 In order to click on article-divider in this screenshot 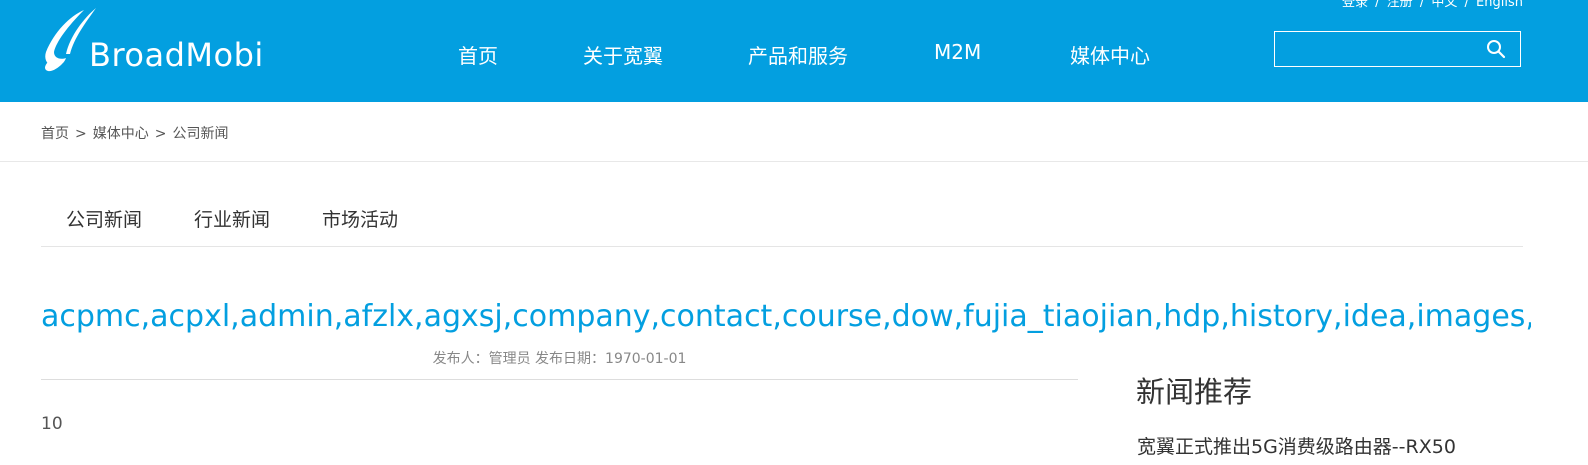, I will do `click(559, 379)`.